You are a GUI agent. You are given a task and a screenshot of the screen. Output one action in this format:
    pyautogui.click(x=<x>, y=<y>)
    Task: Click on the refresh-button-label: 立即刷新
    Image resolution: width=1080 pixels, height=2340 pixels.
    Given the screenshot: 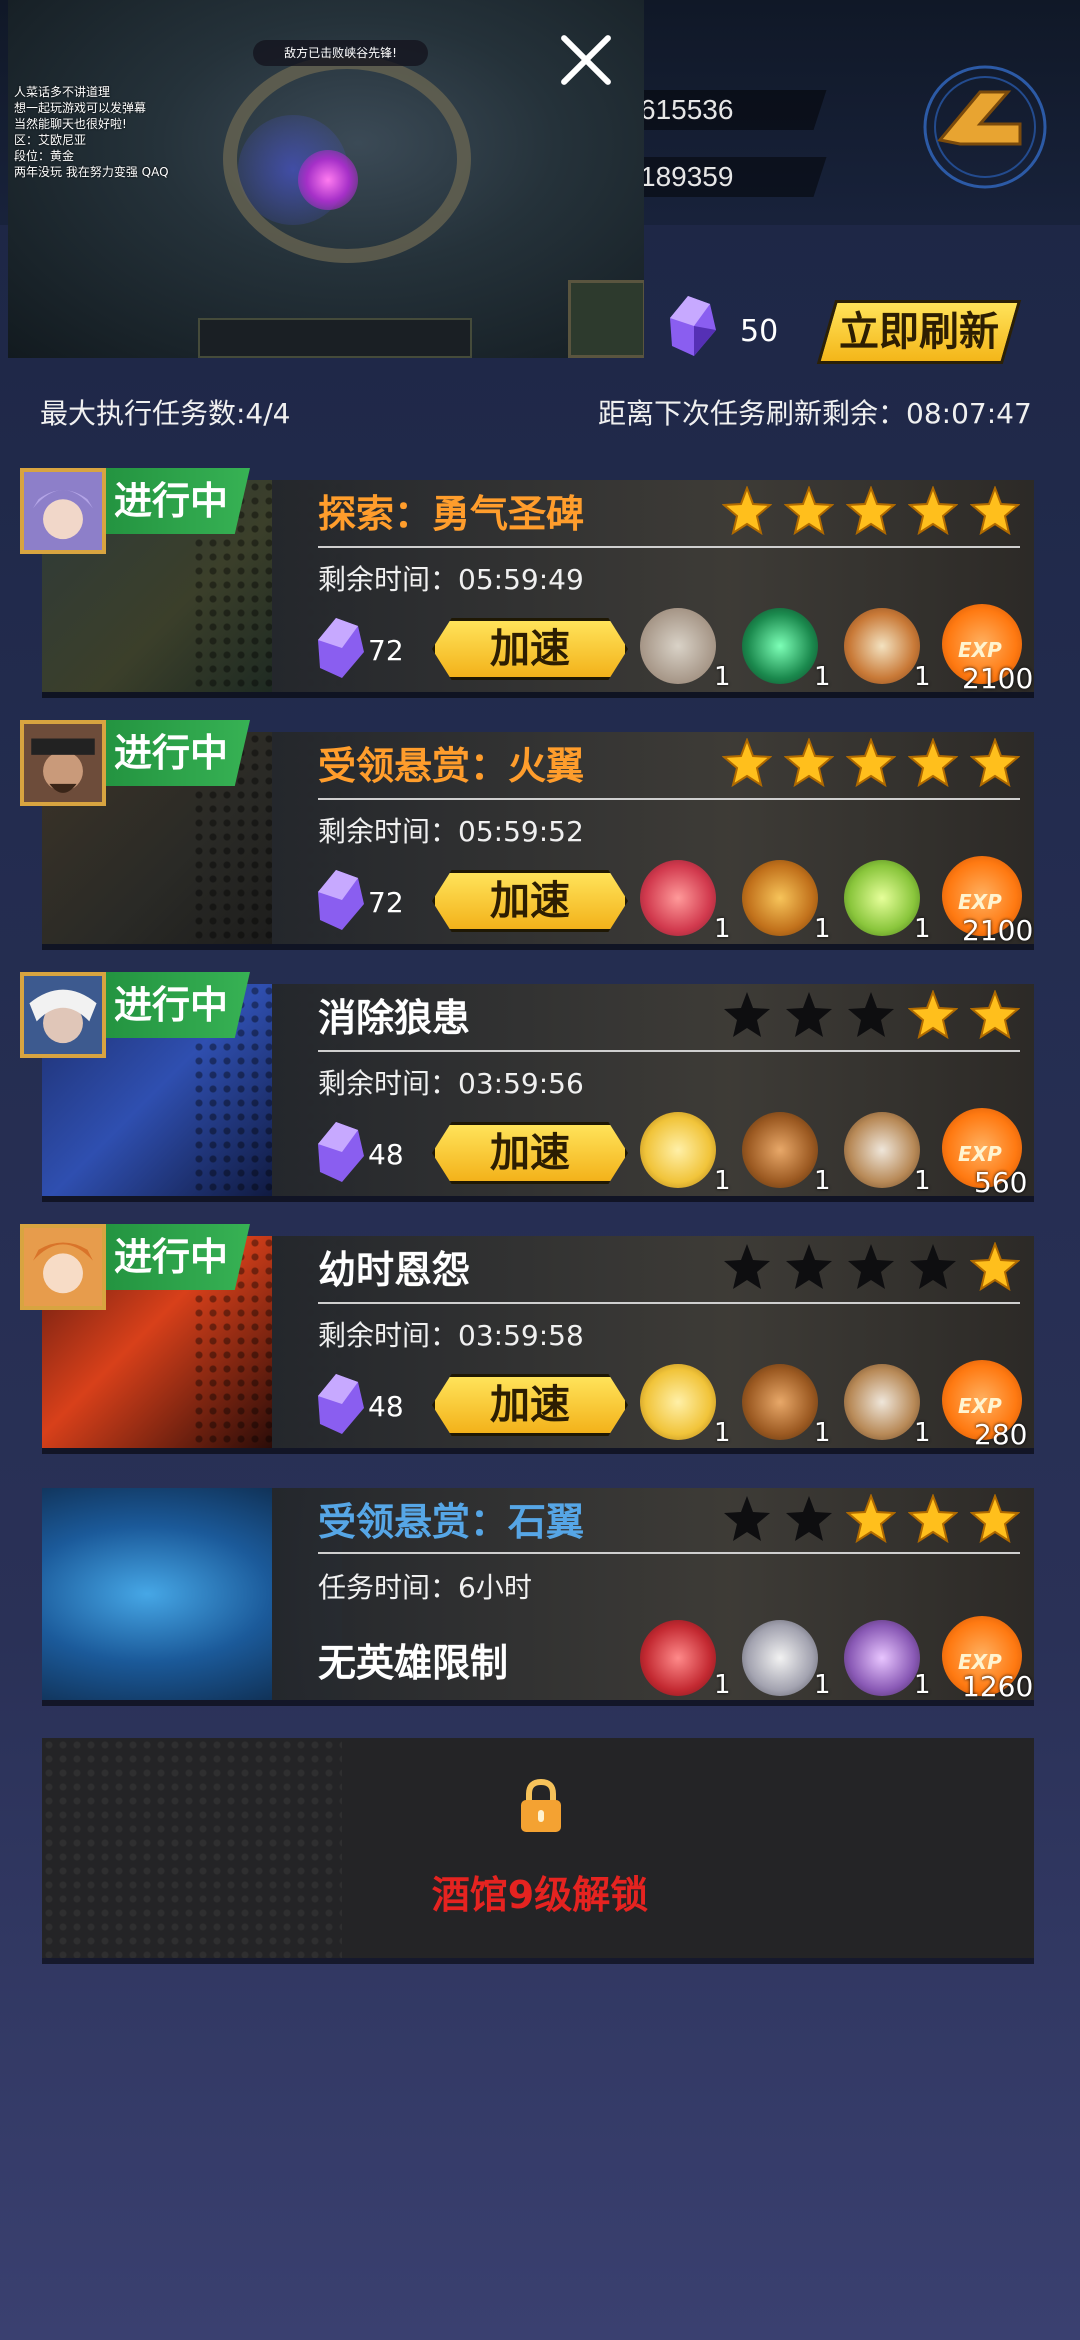 What is the action you would take?
    pyautogui.click(x=919, y=332)
    